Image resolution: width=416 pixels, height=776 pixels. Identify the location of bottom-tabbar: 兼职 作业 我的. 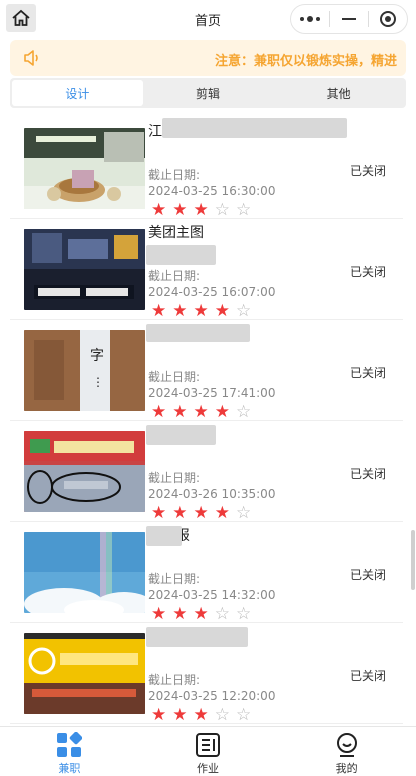
(208, 751).